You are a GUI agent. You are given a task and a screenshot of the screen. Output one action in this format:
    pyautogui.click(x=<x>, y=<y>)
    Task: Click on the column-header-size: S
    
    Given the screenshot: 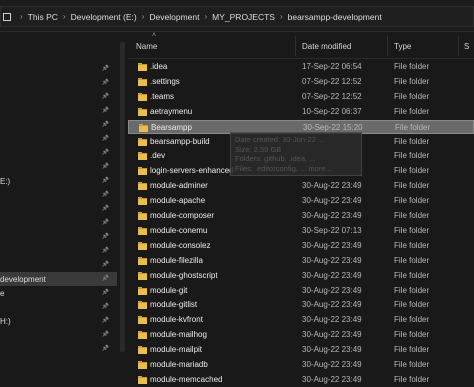 What is the action you would take?
    pyautogui.click(x=466, y=46)
    